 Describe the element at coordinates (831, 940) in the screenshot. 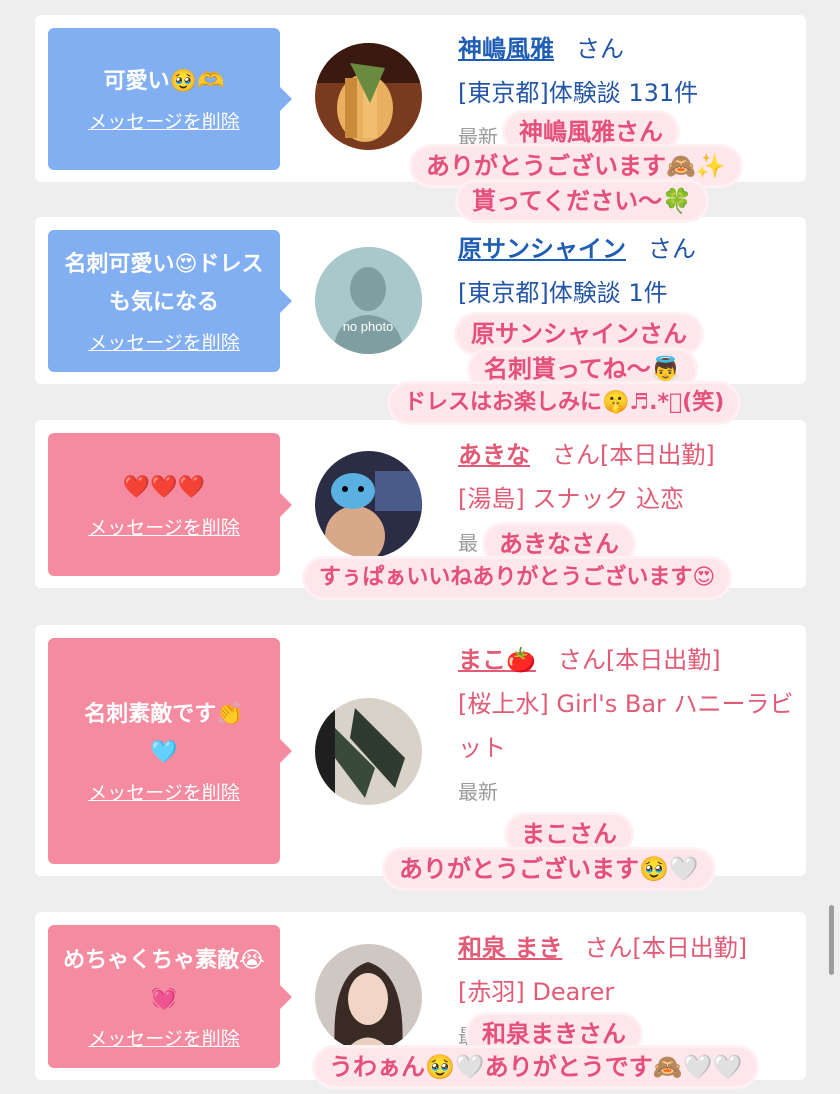

I see `scrollbar` at that location.